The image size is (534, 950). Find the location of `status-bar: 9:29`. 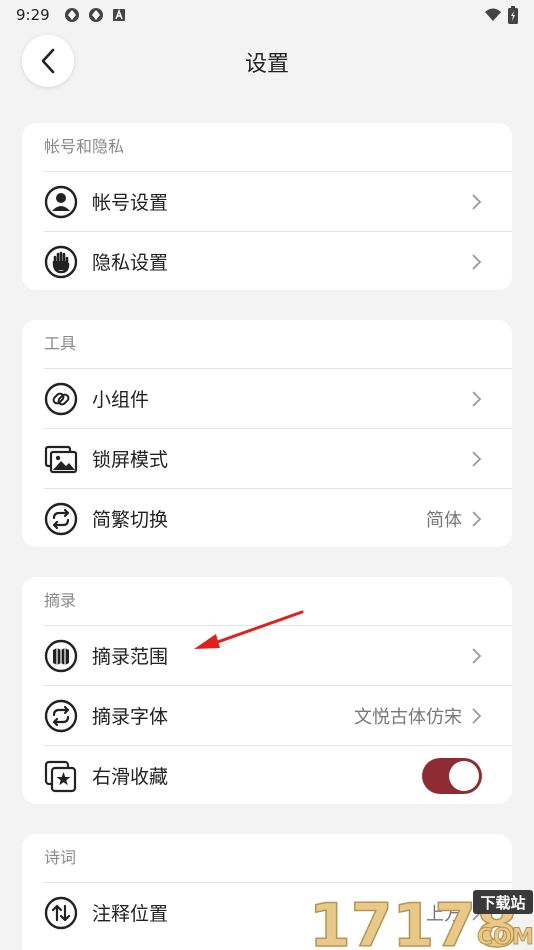

status-bar: 9:29 is located at coordinates (267, 15).